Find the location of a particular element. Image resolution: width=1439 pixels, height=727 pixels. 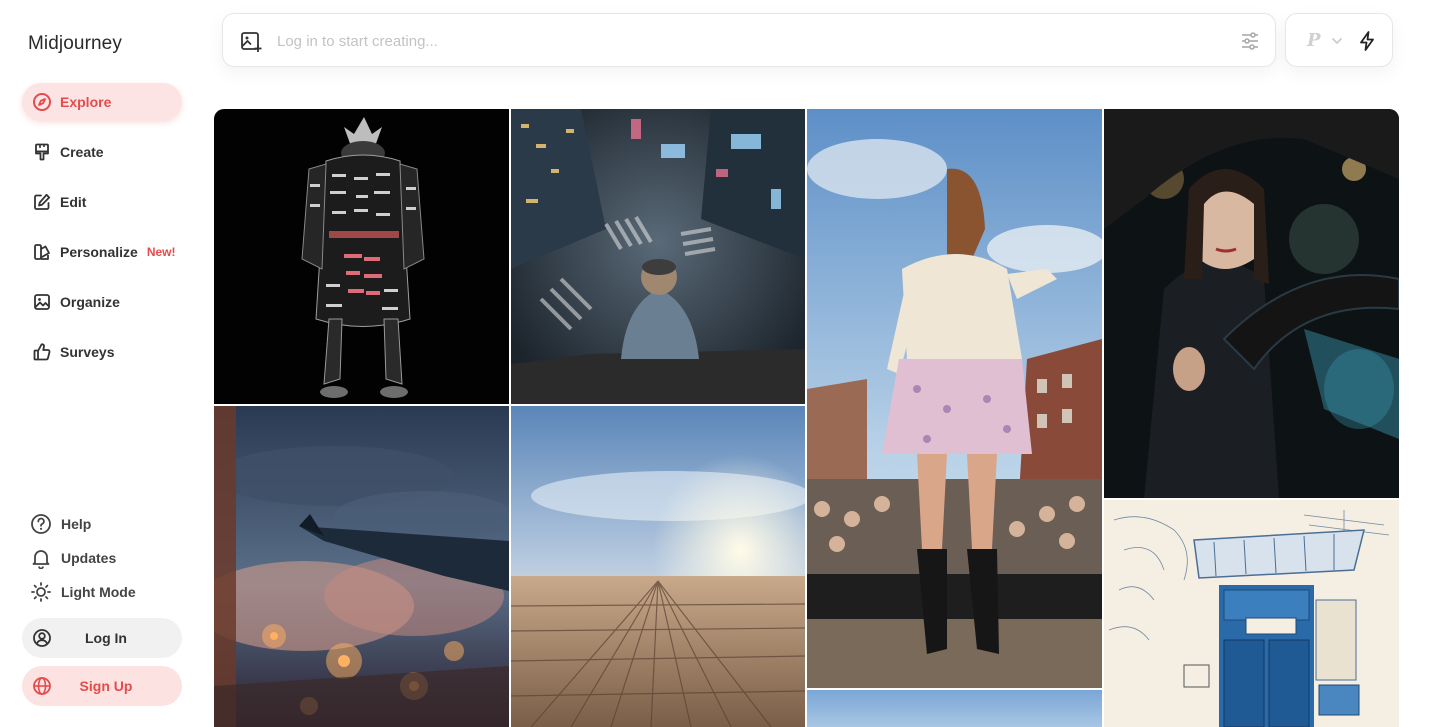

nav-item-edit: Edit is located at coordinates (102, 202).